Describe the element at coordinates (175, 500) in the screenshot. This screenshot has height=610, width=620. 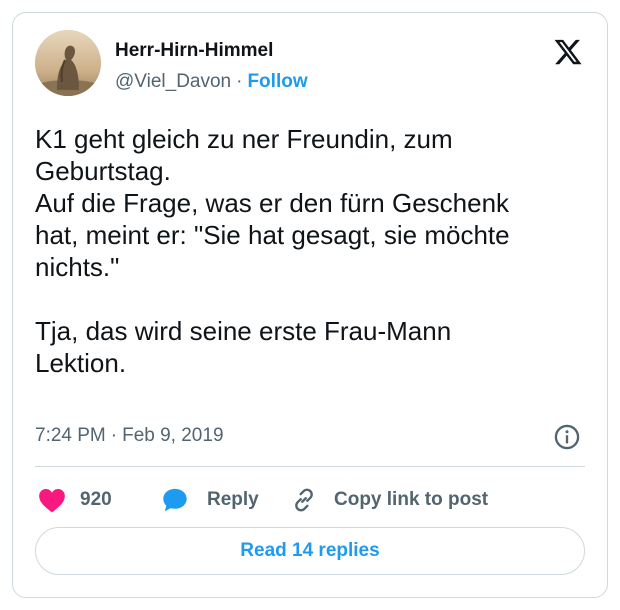
I see `speech-bubble-icon` at that location.